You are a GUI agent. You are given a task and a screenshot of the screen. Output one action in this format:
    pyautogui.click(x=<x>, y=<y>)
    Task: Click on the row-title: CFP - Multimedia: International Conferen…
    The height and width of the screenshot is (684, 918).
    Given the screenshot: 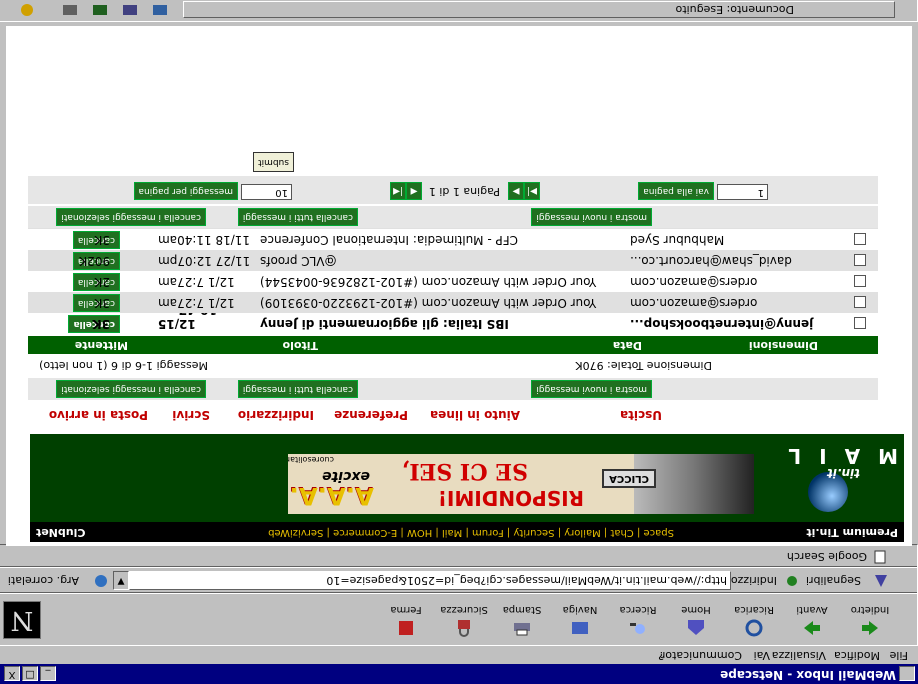 What is the action you would take?
    pyautogui.click(x=445, y=240)
    